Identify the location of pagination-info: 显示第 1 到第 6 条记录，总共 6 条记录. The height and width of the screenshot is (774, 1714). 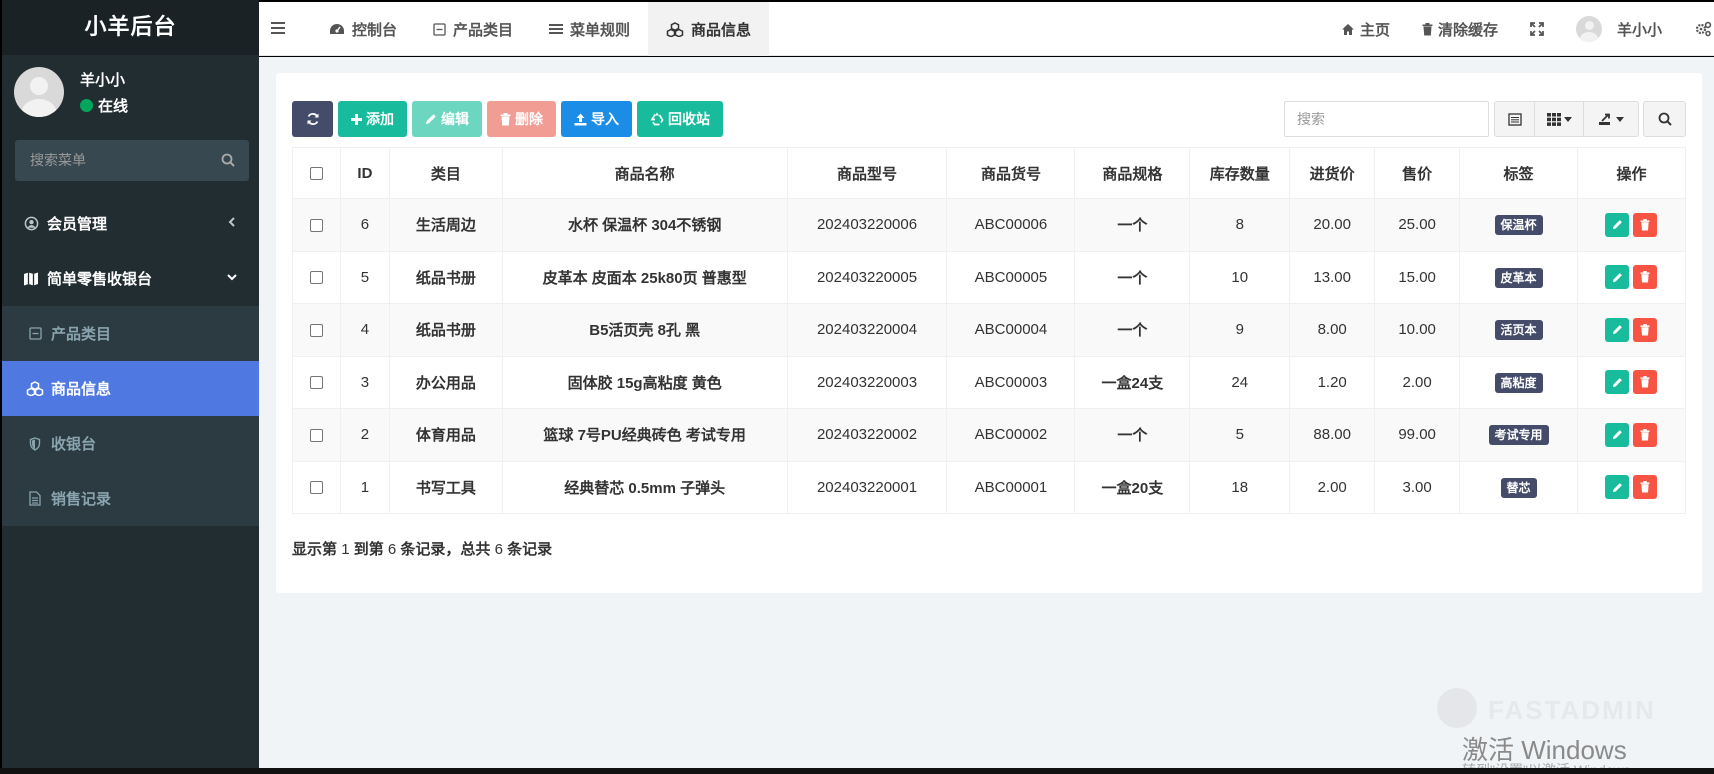
(422, 548).